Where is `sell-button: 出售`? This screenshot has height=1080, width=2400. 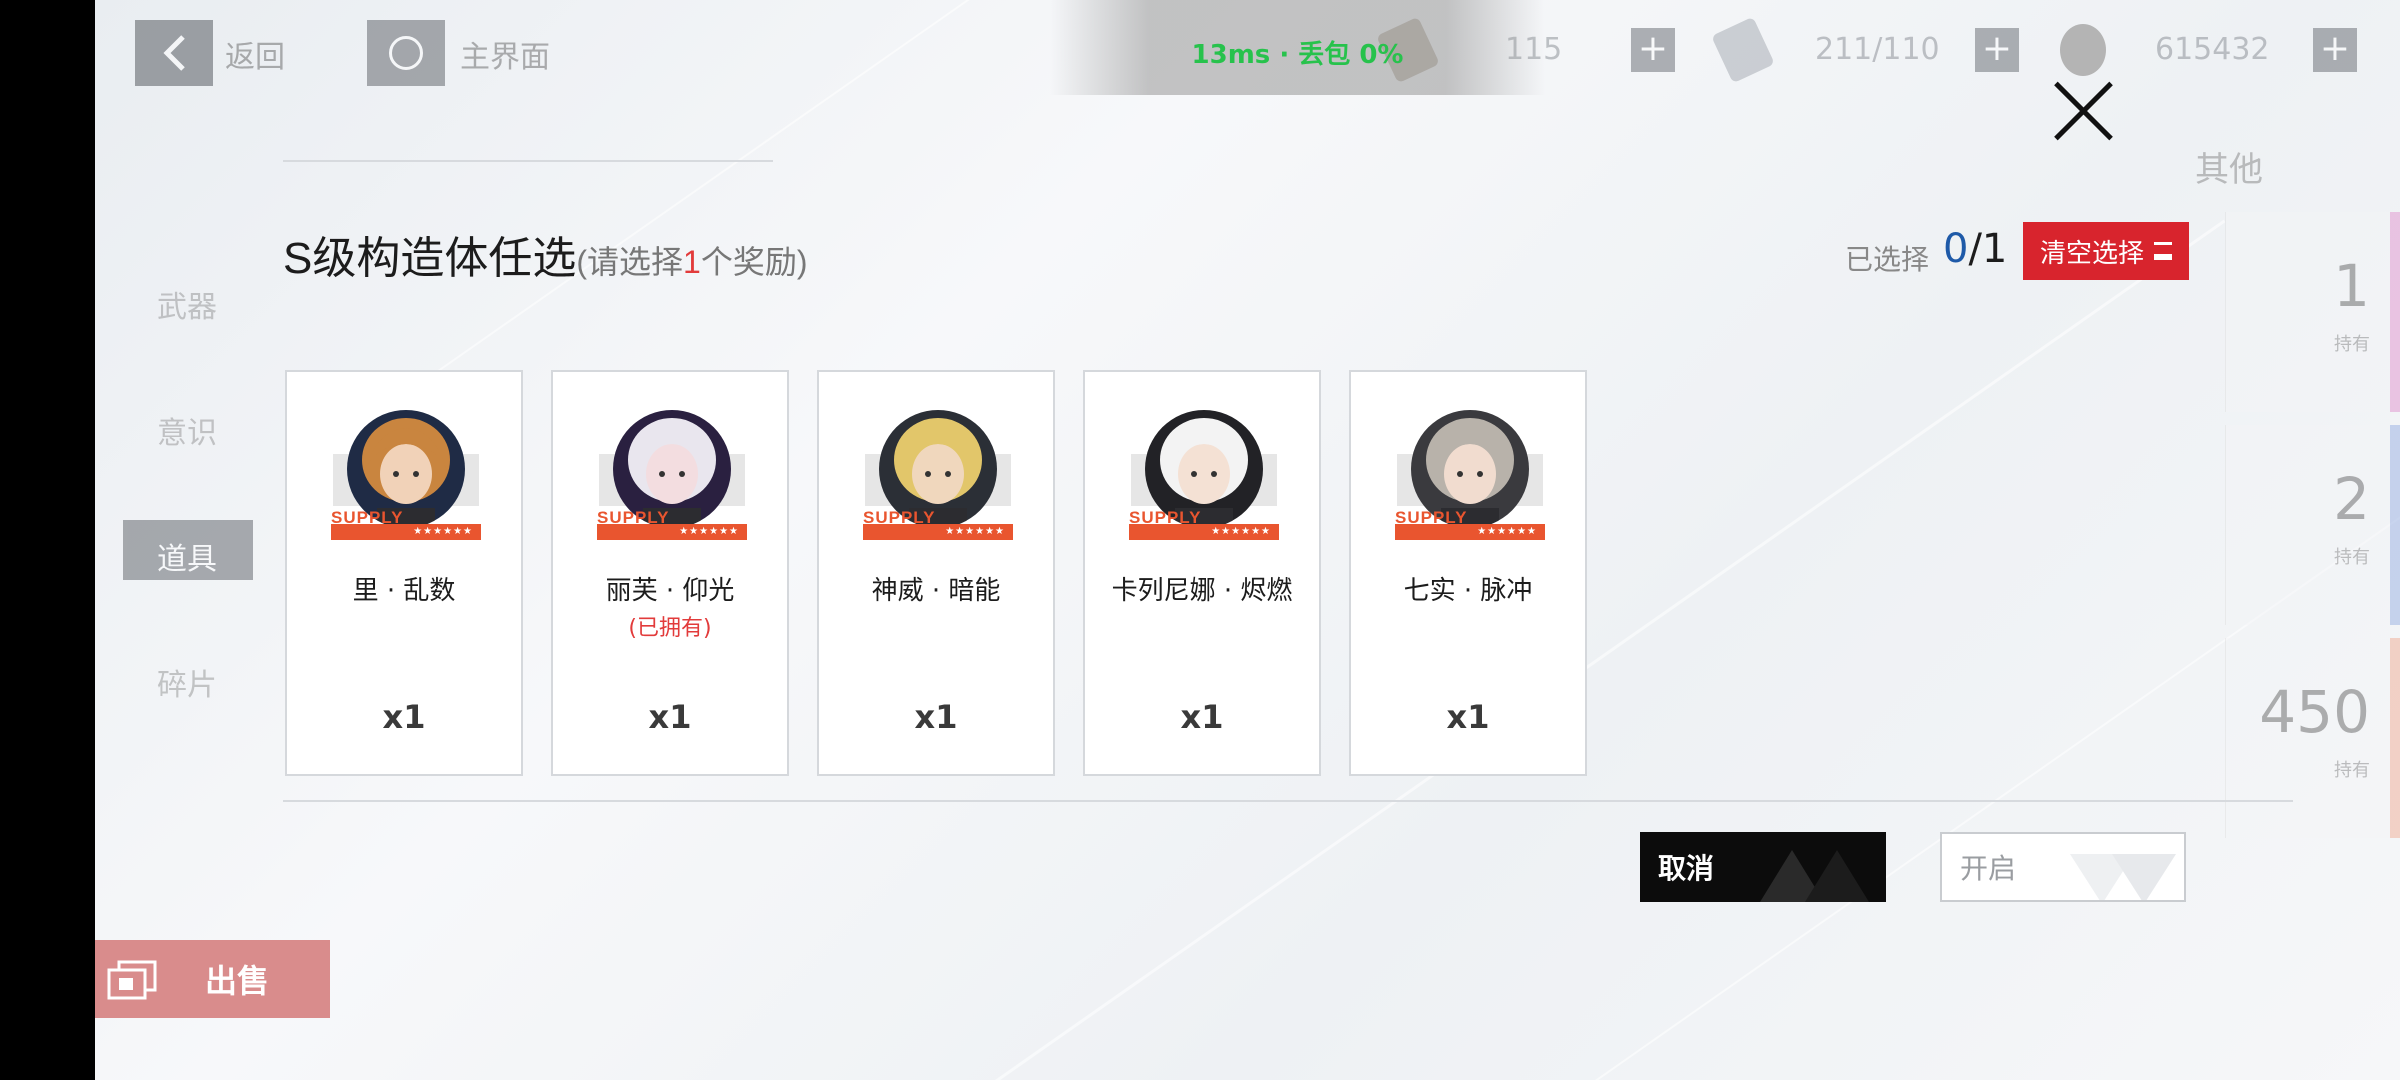
sell-button: 出售 is located at coordinates (212, 979).